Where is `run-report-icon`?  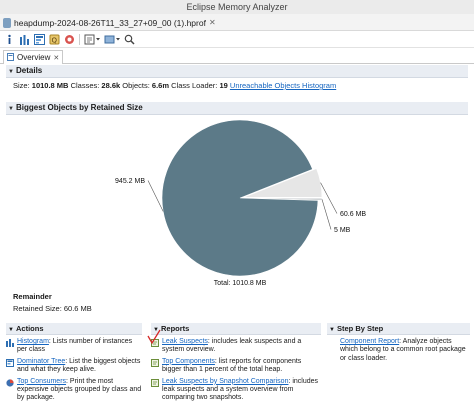
run-report-icon is located at coordinates (92, 39).